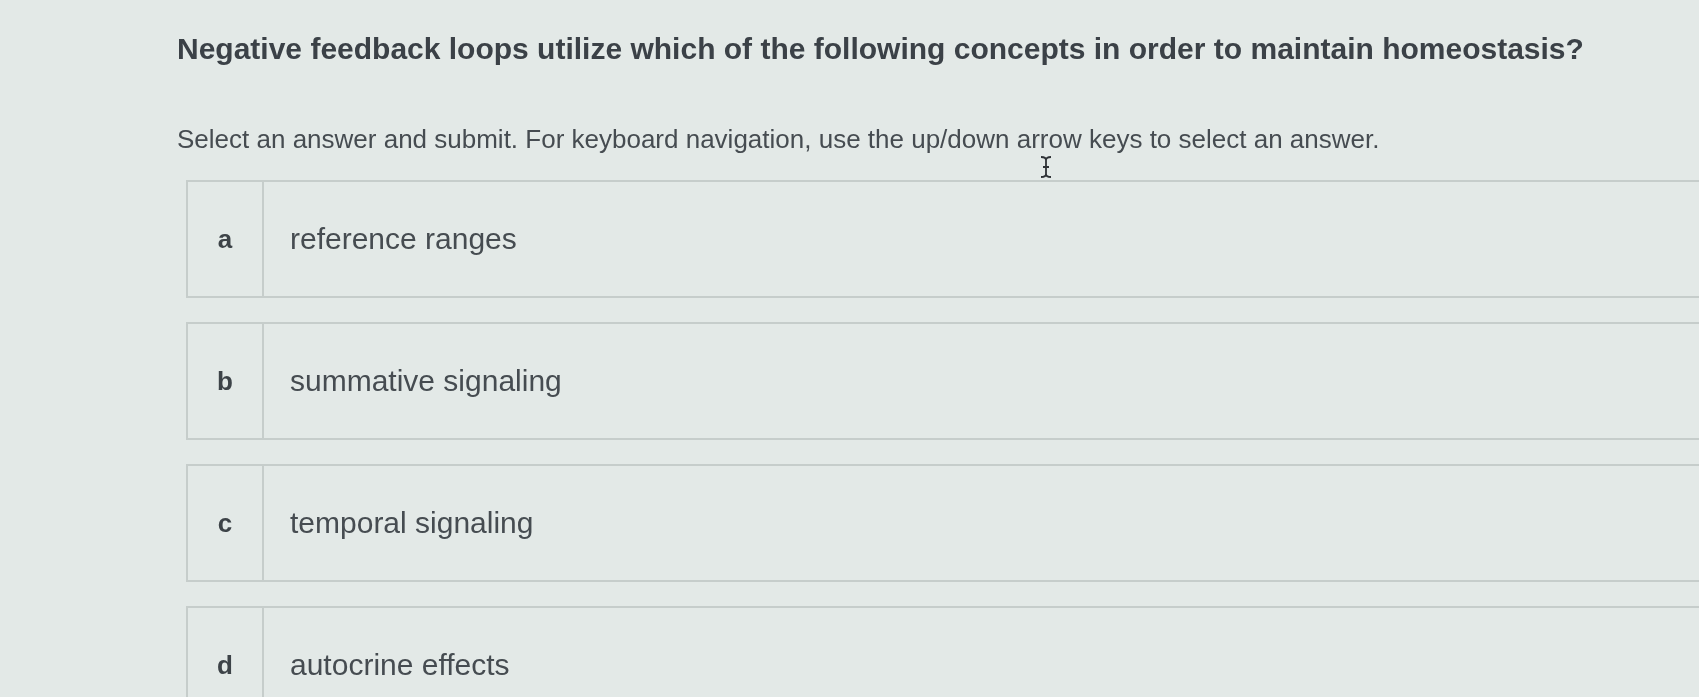 This screenshot has width=1699, height=697. I want to click on answer-option: d autocrine effects, so click(942, 651).